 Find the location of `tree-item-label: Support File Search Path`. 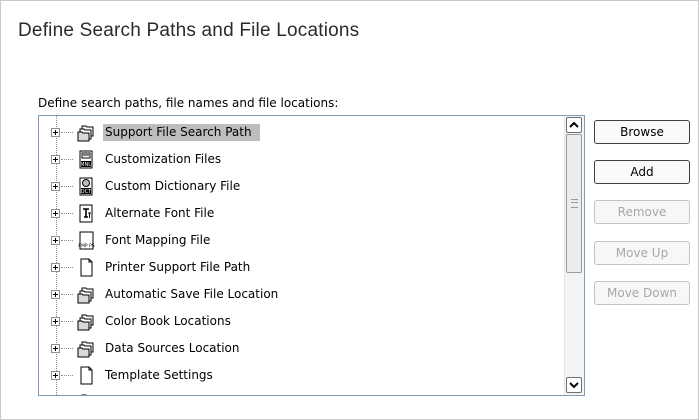

tree-item-label: Support File Search Path is located at coordinates (181, 132).